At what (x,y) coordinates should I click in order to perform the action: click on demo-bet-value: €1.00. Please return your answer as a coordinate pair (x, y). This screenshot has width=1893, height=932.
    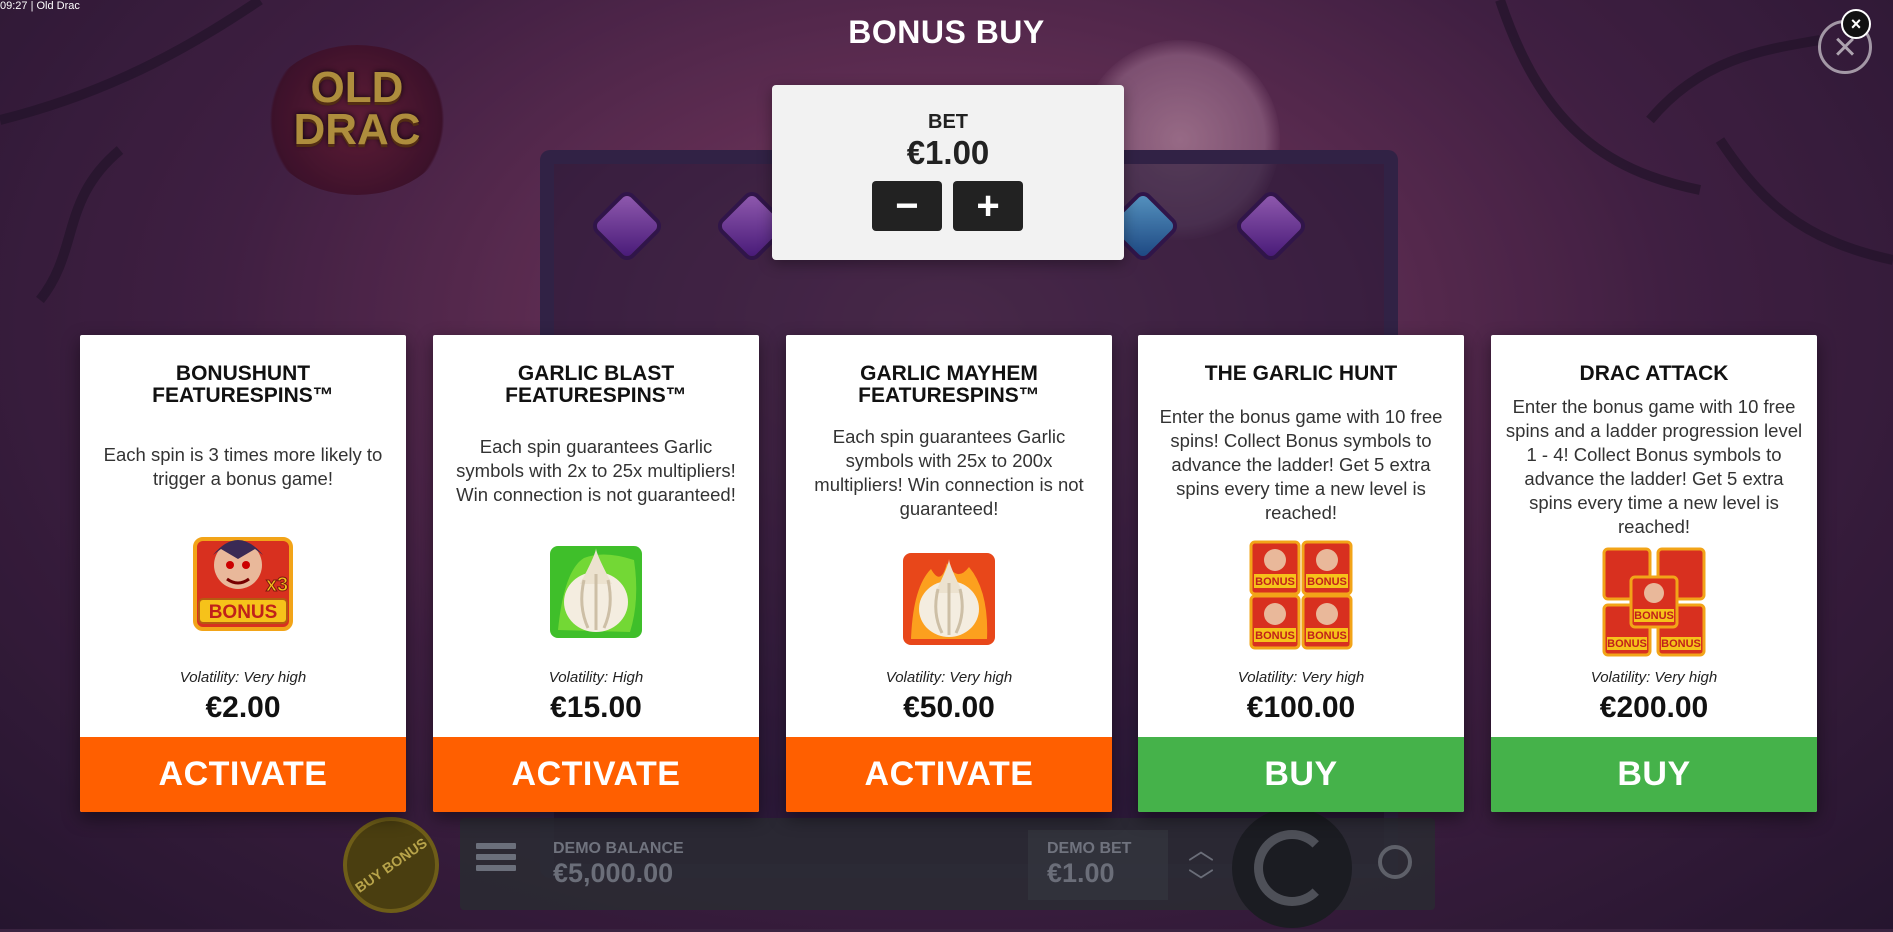
    Looking at the image, I should click on (1081, 873).